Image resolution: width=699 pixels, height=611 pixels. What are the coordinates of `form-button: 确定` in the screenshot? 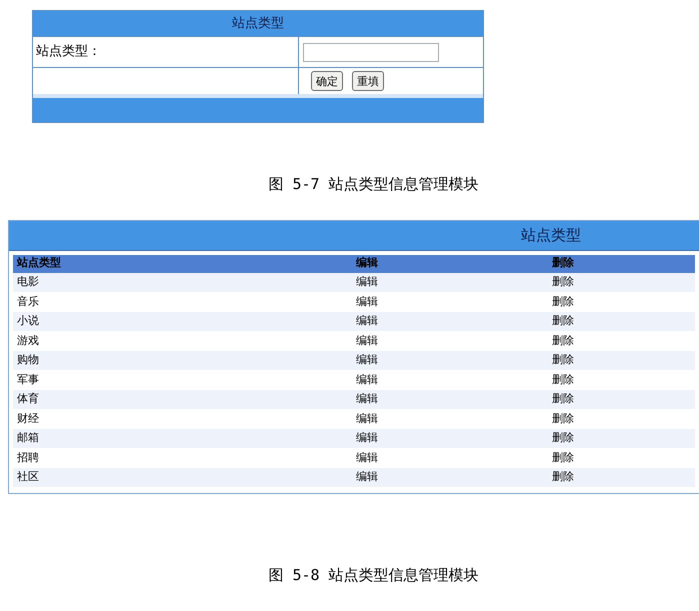 It's located at (327, 81).